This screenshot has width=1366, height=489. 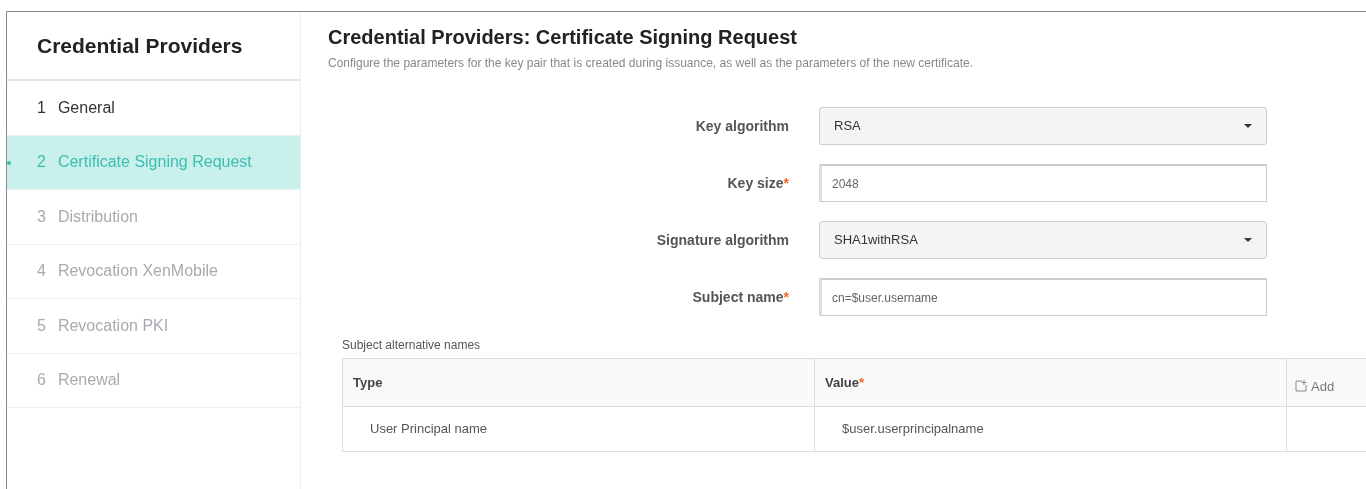 What do you see at coordinates (154, 162) in the screenshot?
I see `step-label: Certificate Signing Request` at bounding box center [154, 162].